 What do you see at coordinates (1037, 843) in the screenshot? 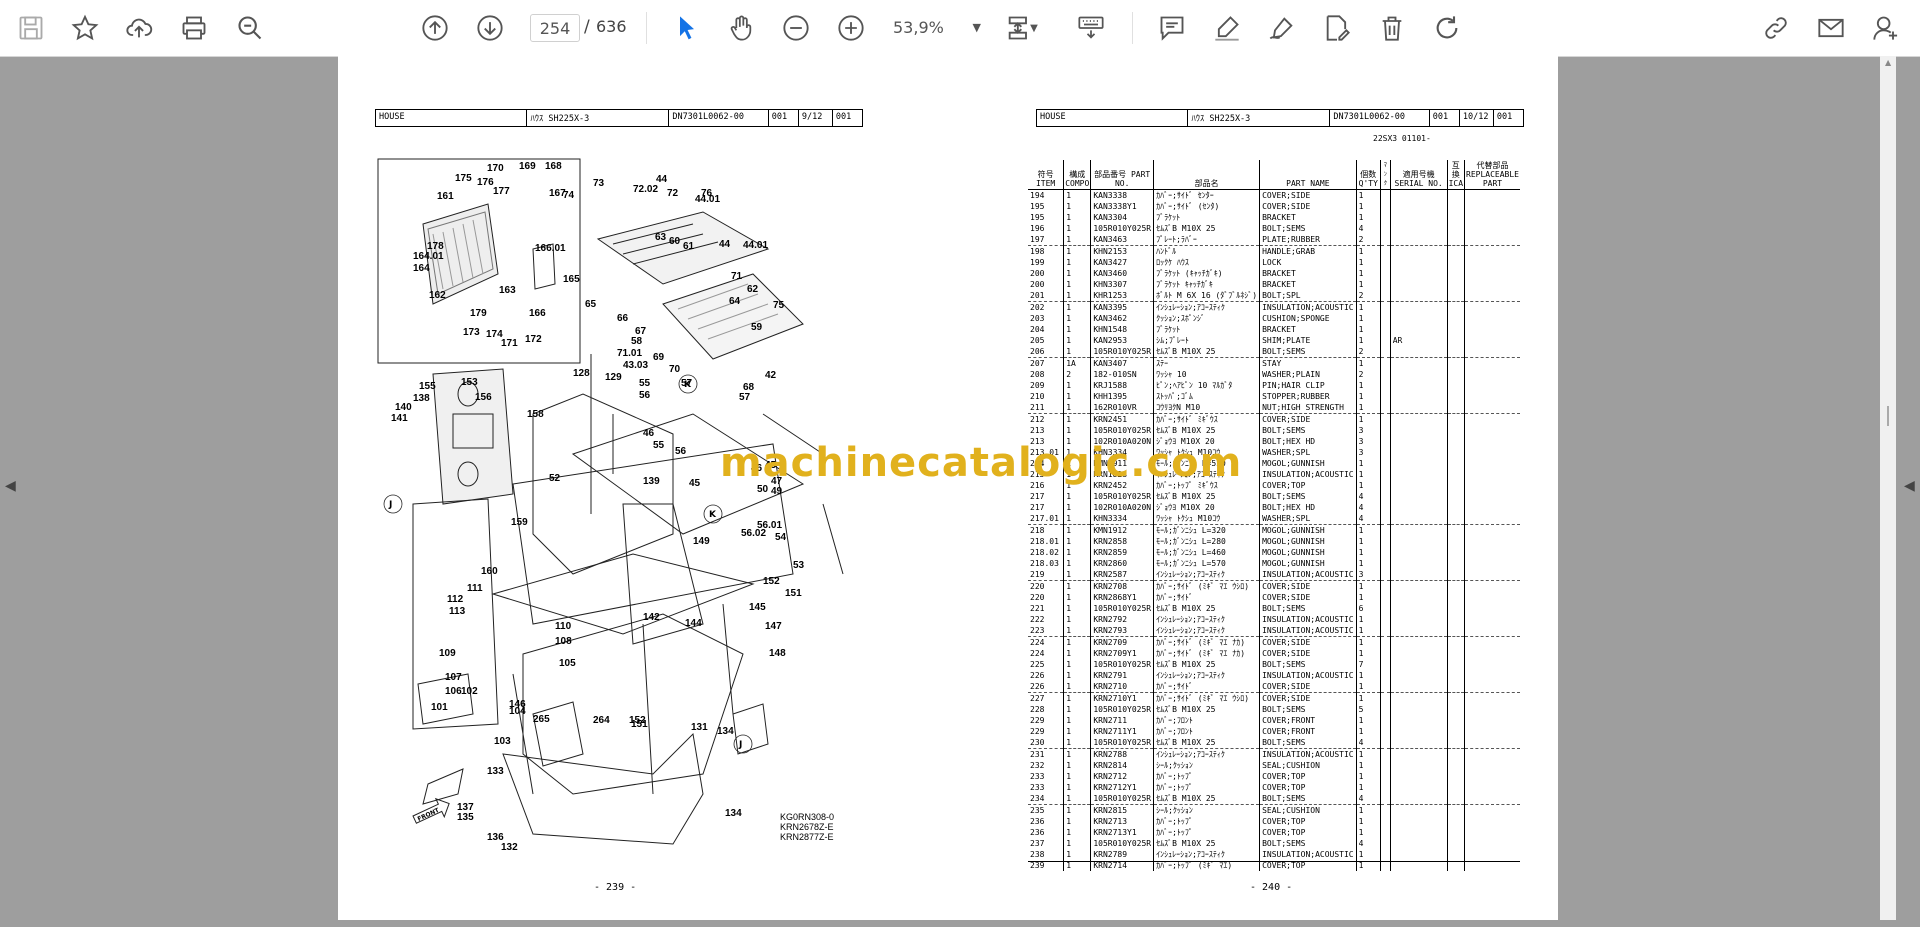
I see `table-cell: 237` at bounding box center [1037, 843].